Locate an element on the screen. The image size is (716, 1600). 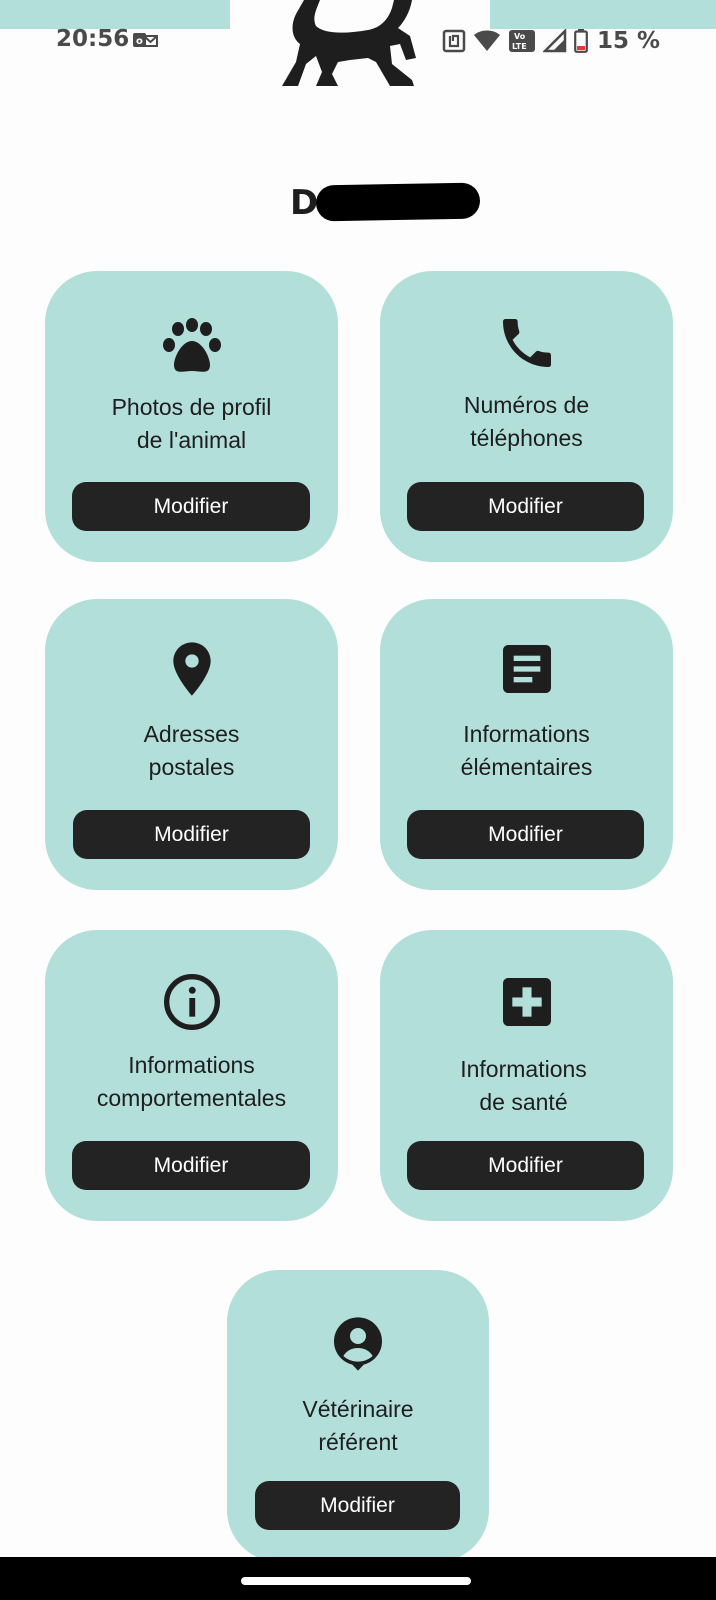
card-label-line2: comportementales is located at coordinates (191, 1098).